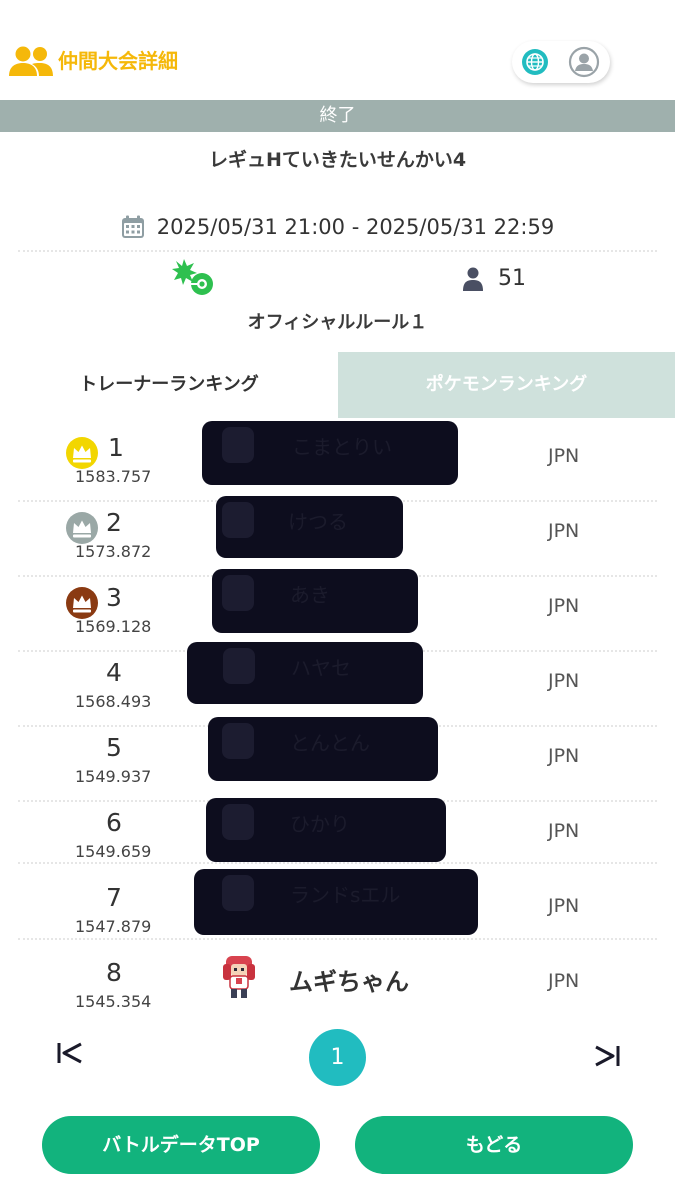 The image size is (675, 1200). Describe the element at coordinates (114, 822) in the screenshot. I see `rank-number: 6` at that location.